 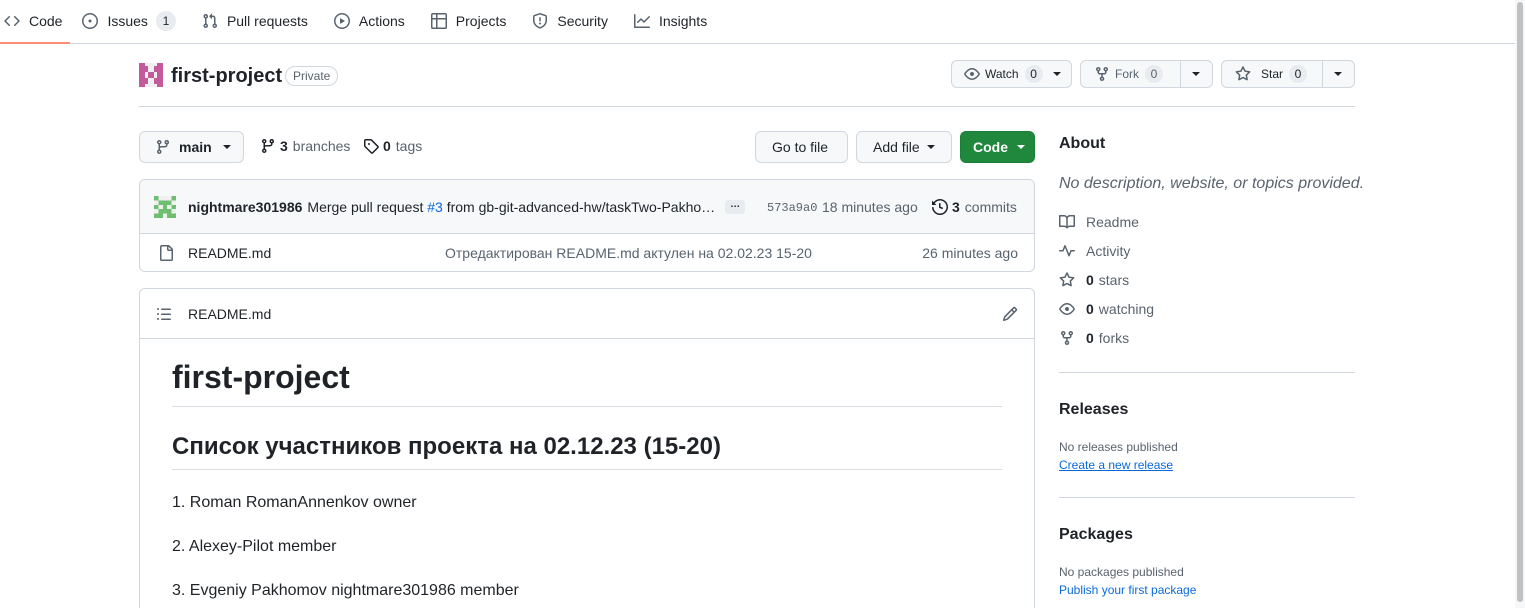 I want to click on repo-name-link: first-project, so click(x=226, y=76).